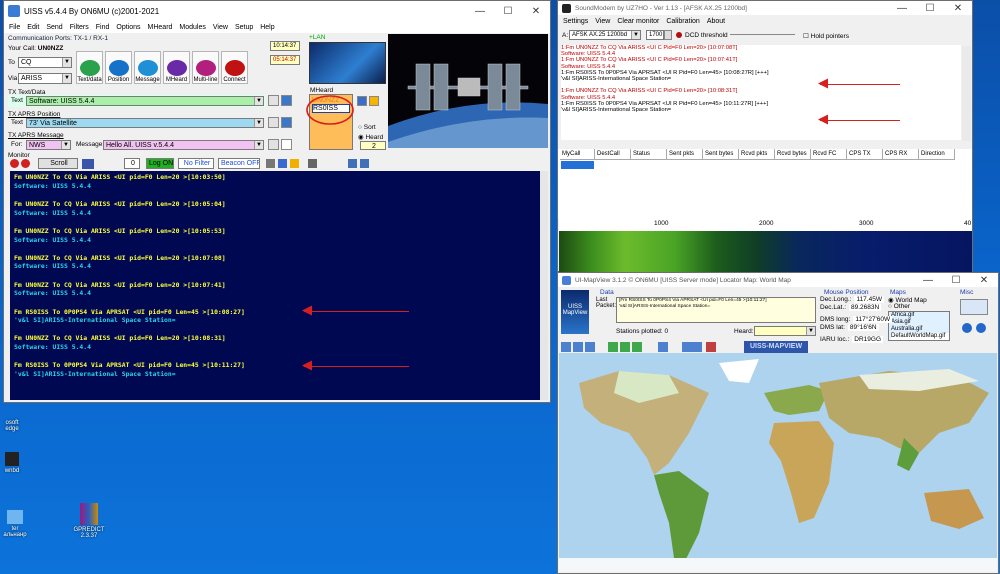 The height and width of the screenshot is (574, 1000). Describe the element at coordinates (920, 329) in the screenshot. I see `map-file-item: Australia.gif` at that location.